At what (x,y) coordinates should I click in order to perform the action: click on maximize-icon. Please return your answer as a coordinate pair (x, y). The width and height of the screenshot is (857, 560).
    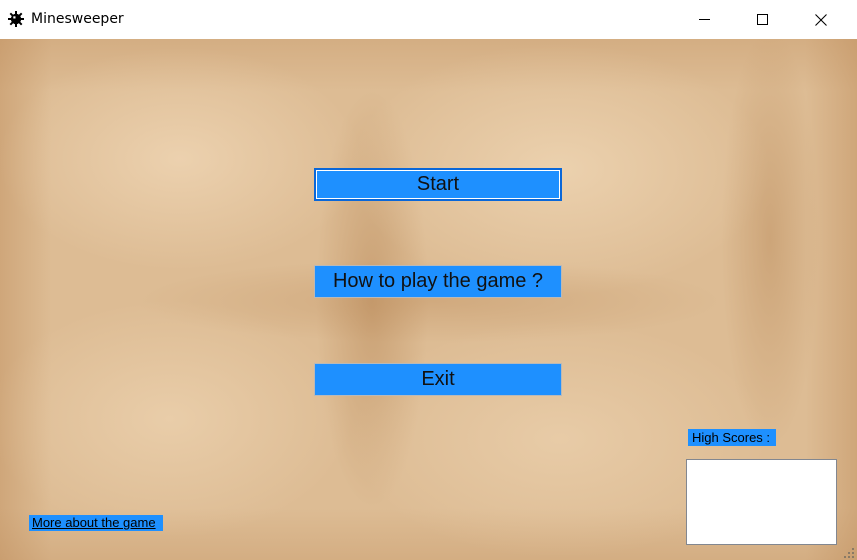
    Looking at the image, I should click on (762, 19).